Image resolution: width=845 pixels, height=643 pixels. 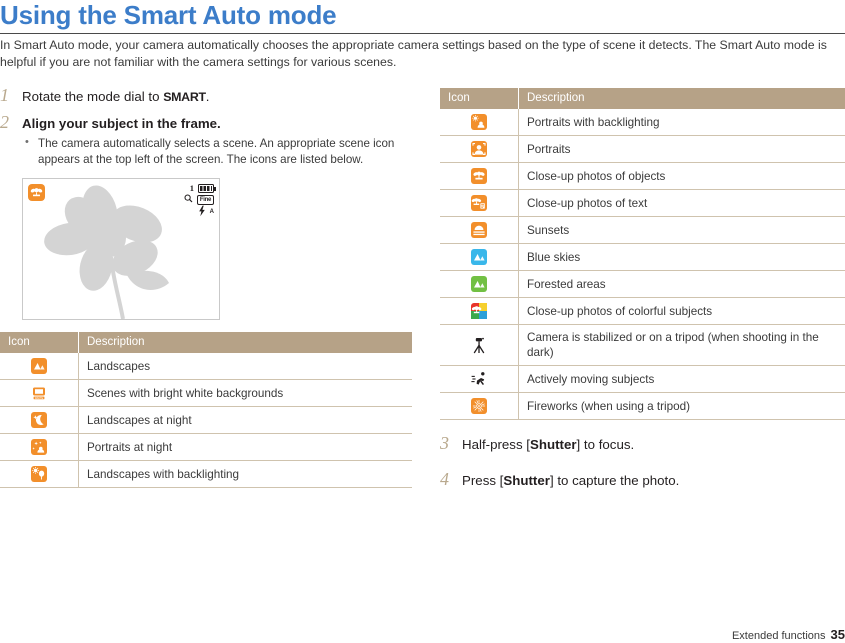 I want to click on quality-badge: Fine, so click(x=205, y=200).